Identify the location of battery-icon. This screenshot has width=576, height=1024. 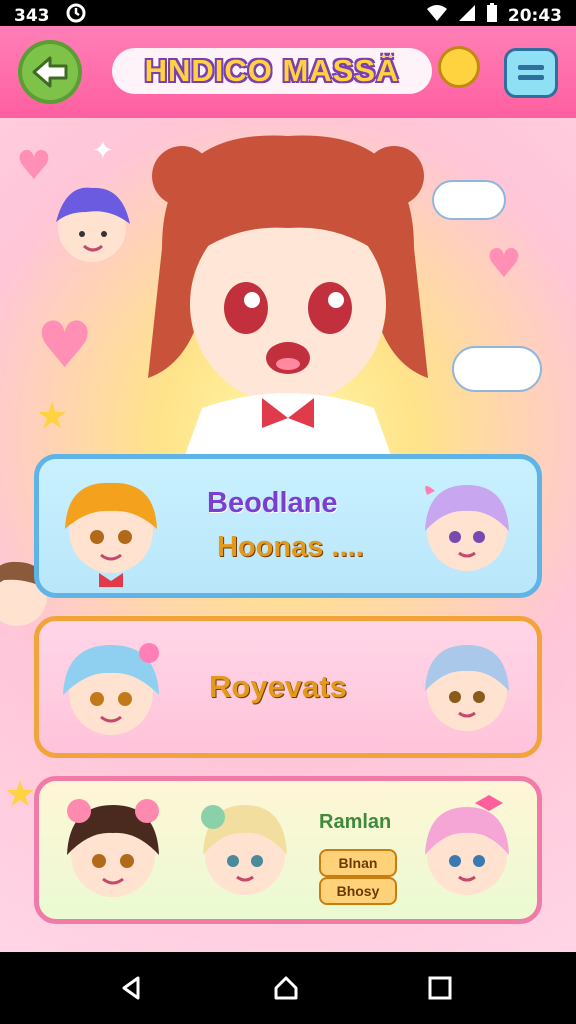
(492, 15).